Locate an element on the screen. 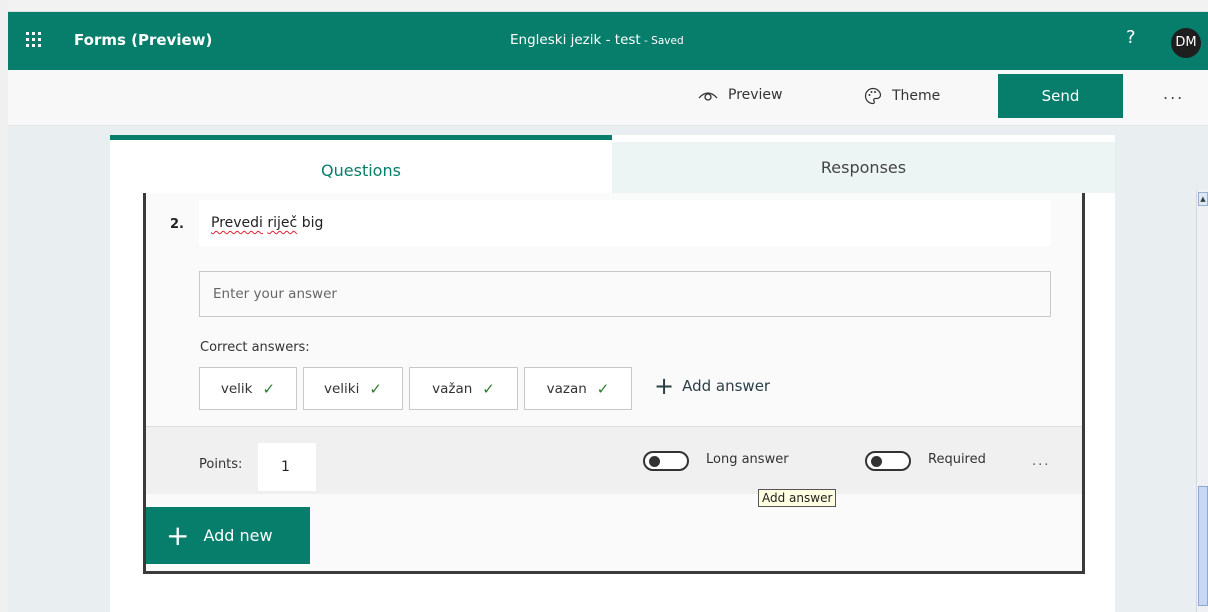  window-top-strip is located at coordinates (604, 6).